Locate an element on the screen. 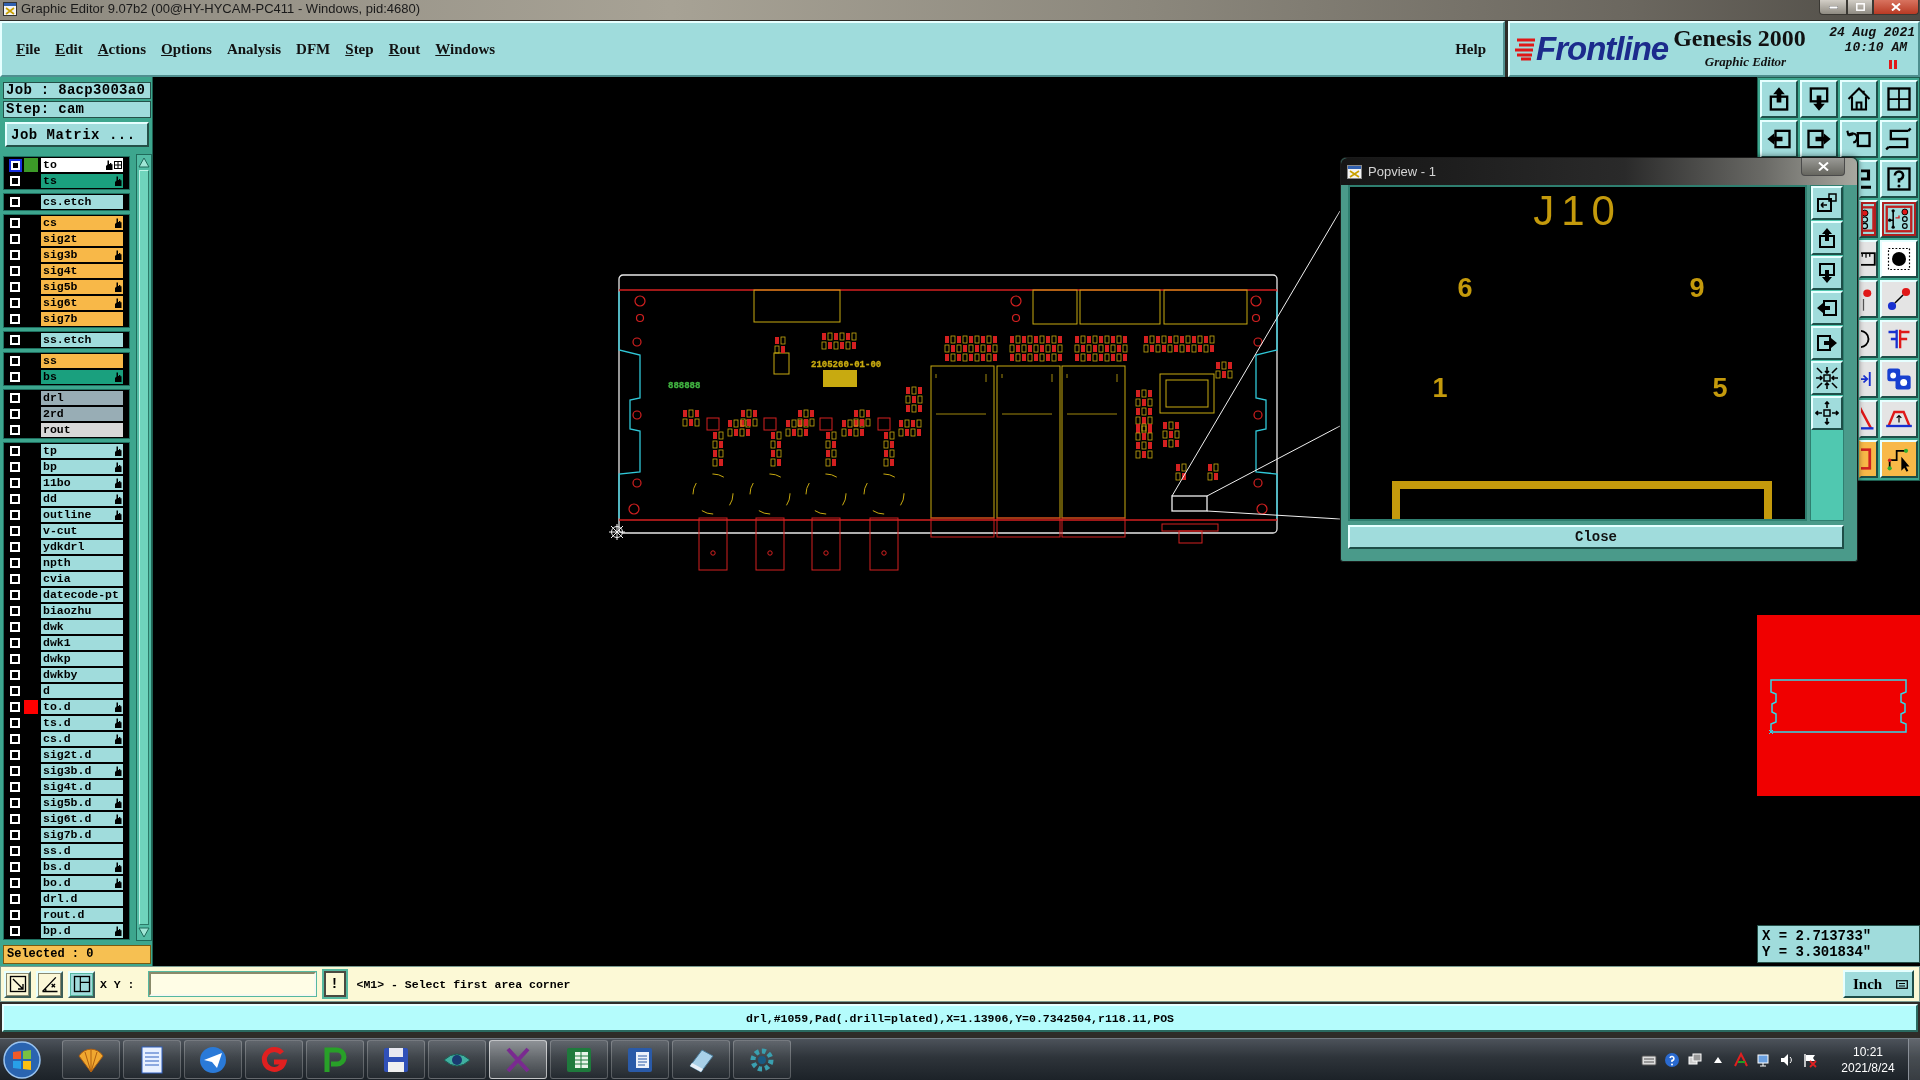 The width and height of the screenshot is (1920, 1080). menu-item: Actions is located at coordinates (122, 49).